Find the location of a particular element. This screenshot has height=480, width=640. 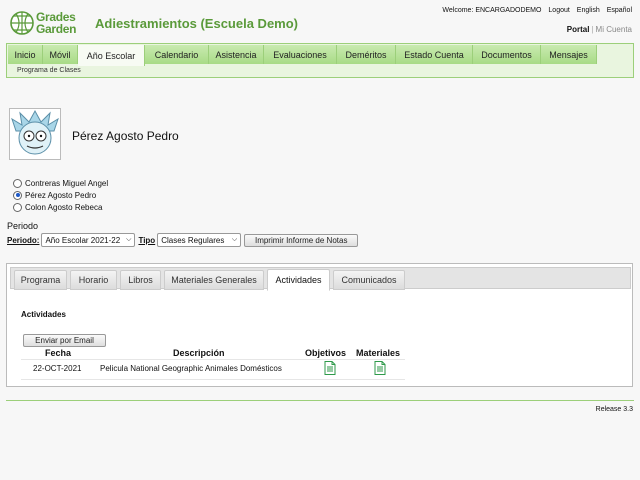

english-link: English is located at coordinates (588, 10).